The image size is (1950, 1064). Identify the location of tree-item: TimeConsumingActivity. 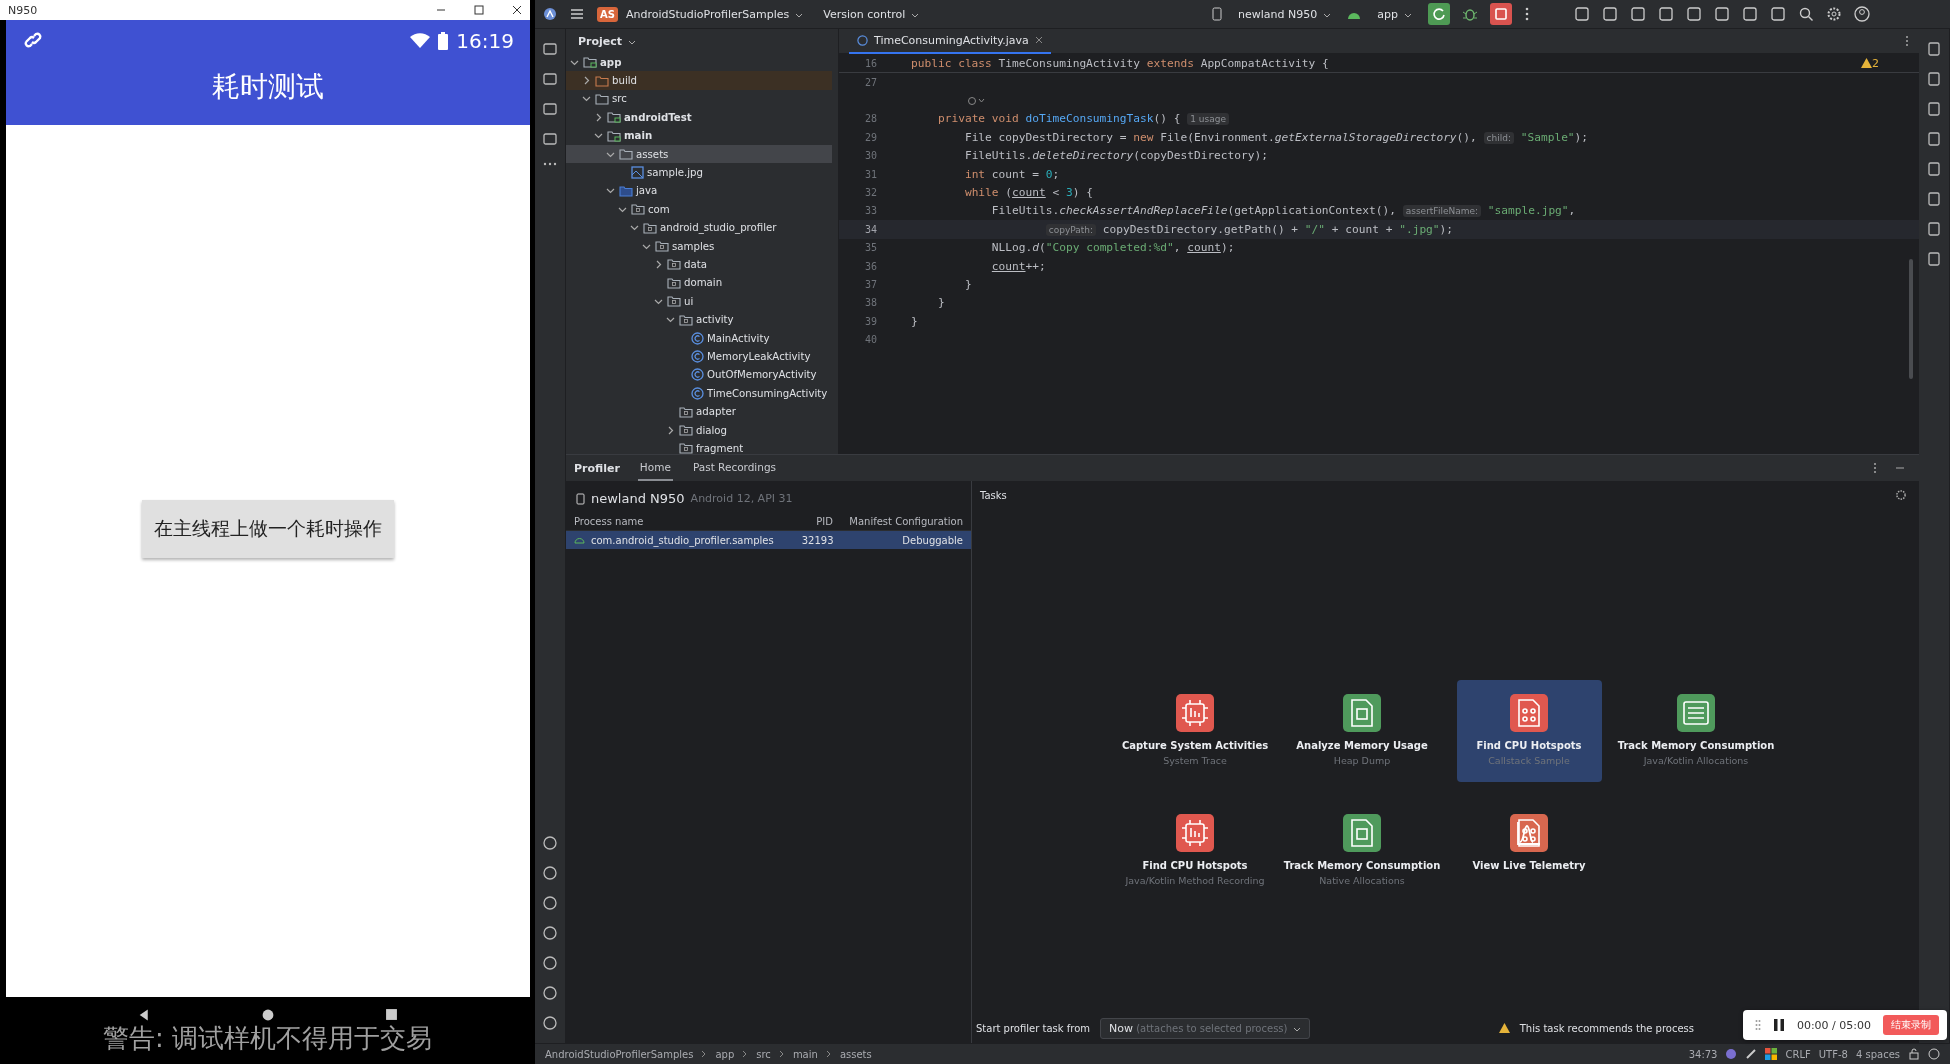
(699, 393).